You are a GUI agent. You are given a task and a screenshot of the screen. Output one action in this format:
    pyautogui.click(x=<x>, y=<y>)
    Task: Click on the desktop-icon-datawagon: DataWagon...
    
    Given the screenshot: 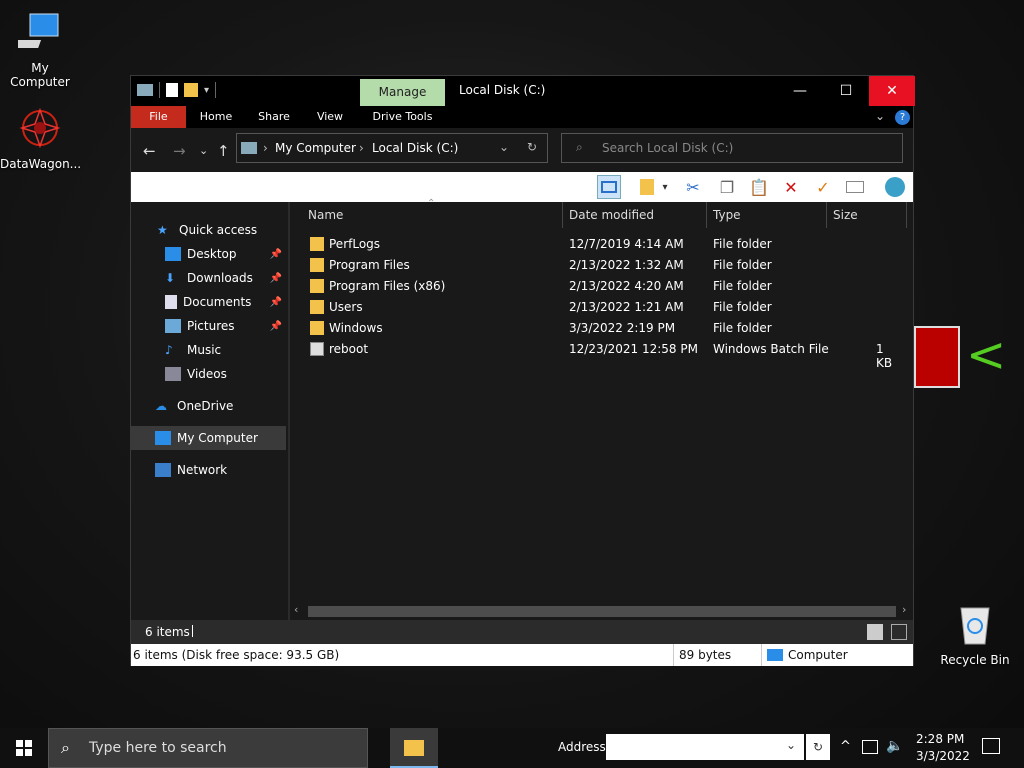 What is the action you would take?
    pyautogui.click(x=40, y=138)
    